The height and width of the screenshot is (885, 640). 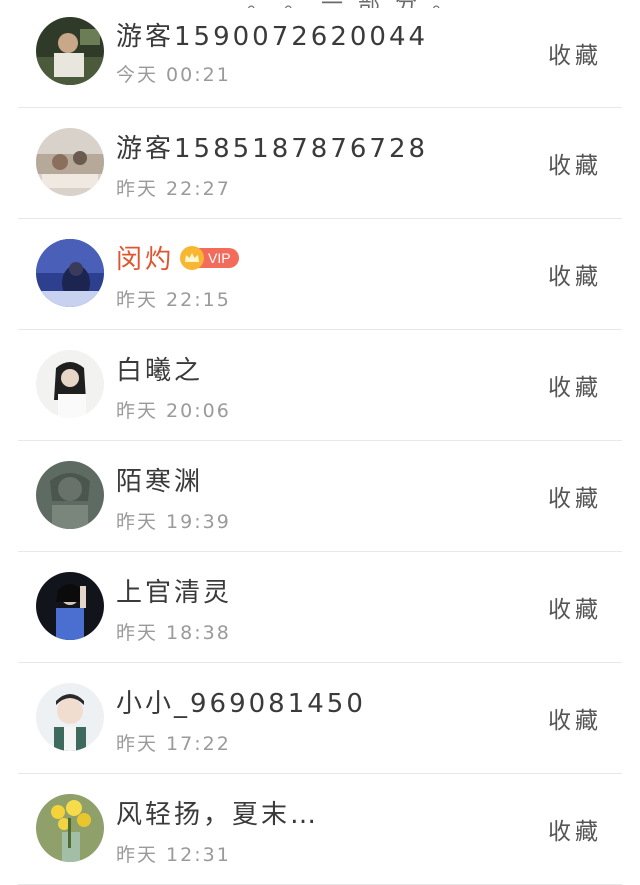 What do you see at coordinates (173, 189) in the screenshot?
I see `visit-time: 昨天 22:27` at bounding box center [173, 189].